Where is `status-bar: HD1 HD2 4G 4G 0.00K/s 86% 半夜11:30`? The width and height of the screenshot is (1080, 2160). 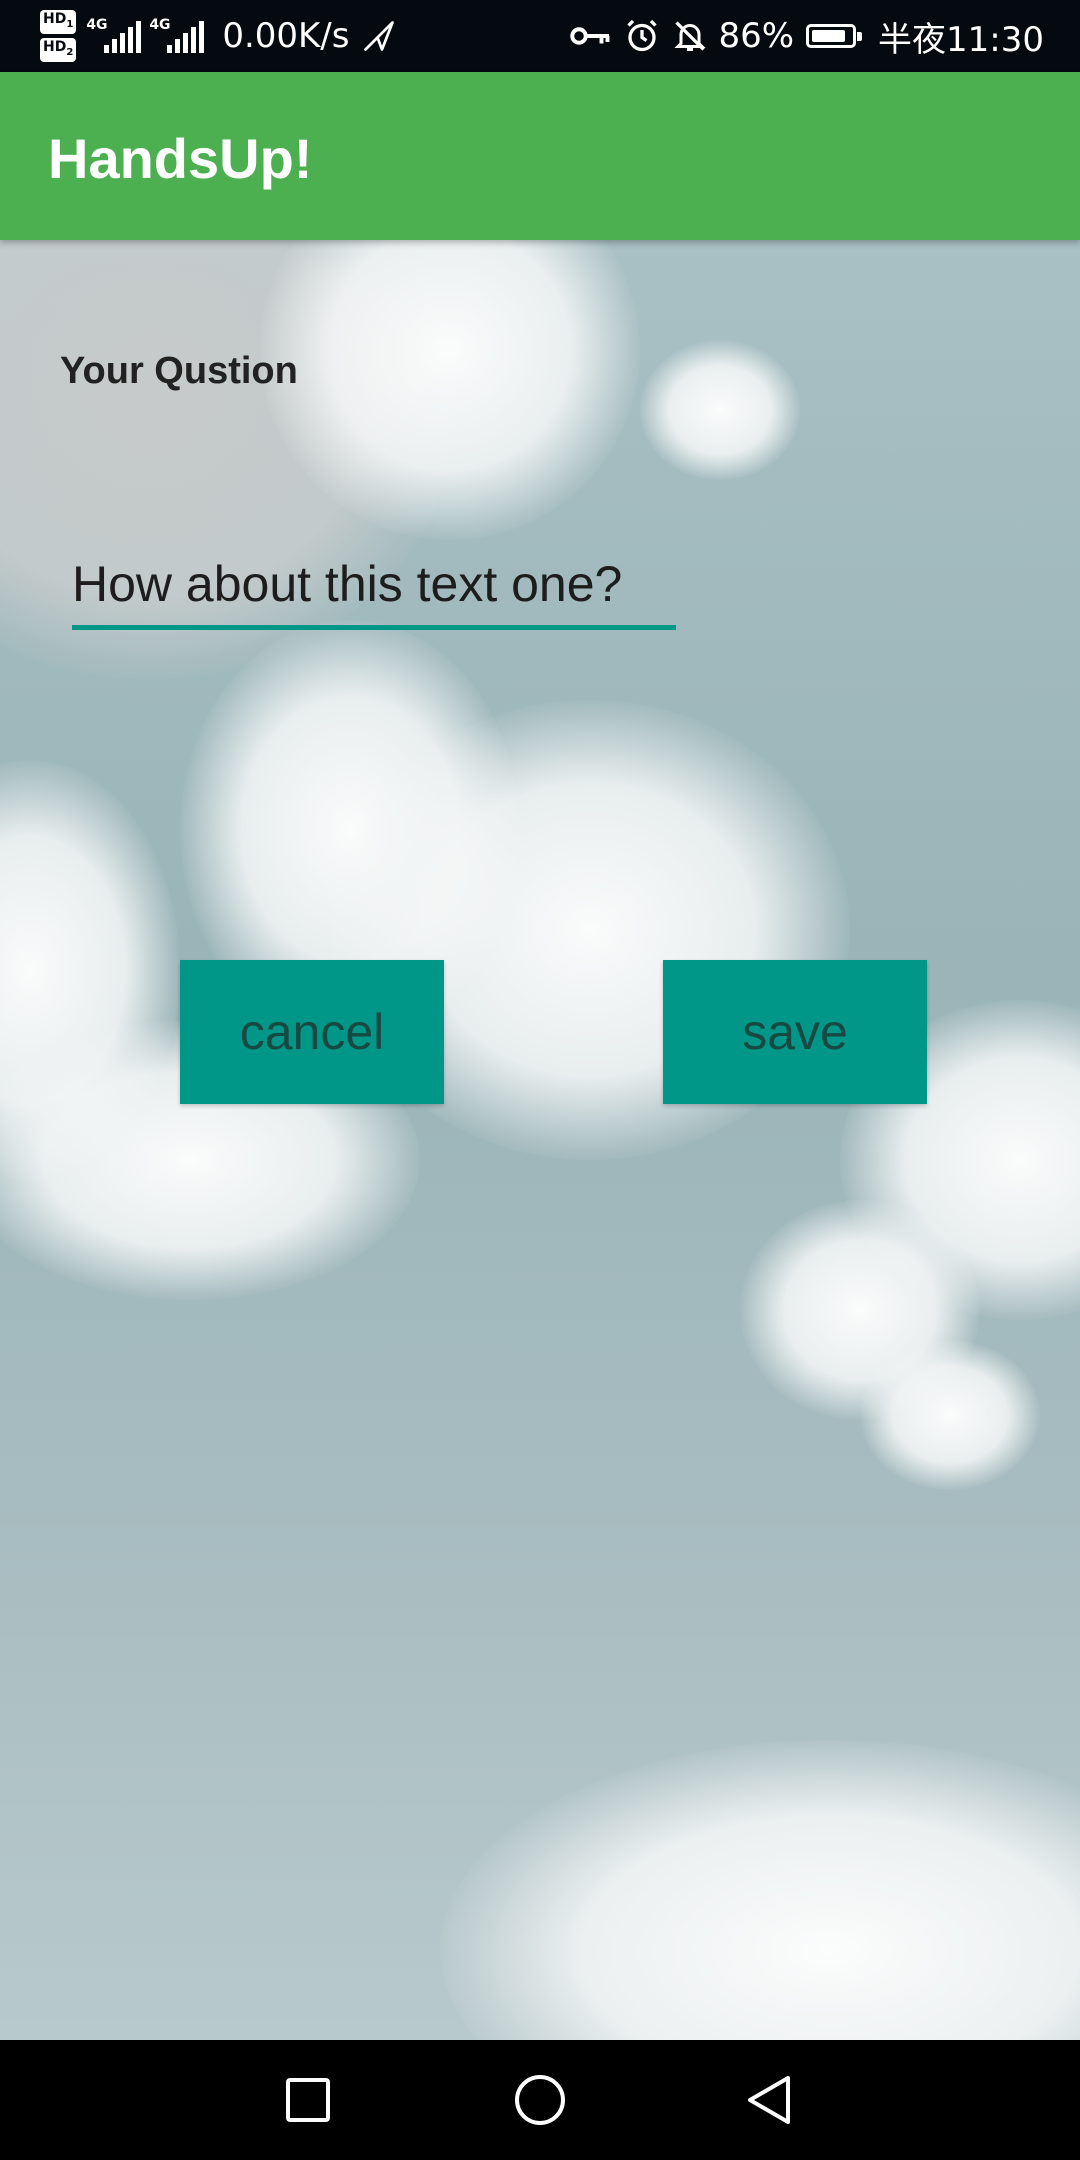 status-bar: HD1 HD2 4G 4G 0.00K/s 86% 半夜11:30 is located at coordinates (540, 36).